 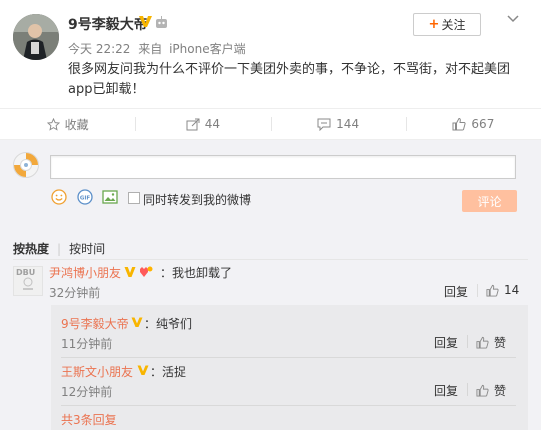 I want to click on repost-count: 44, so click(x=212, y=124).